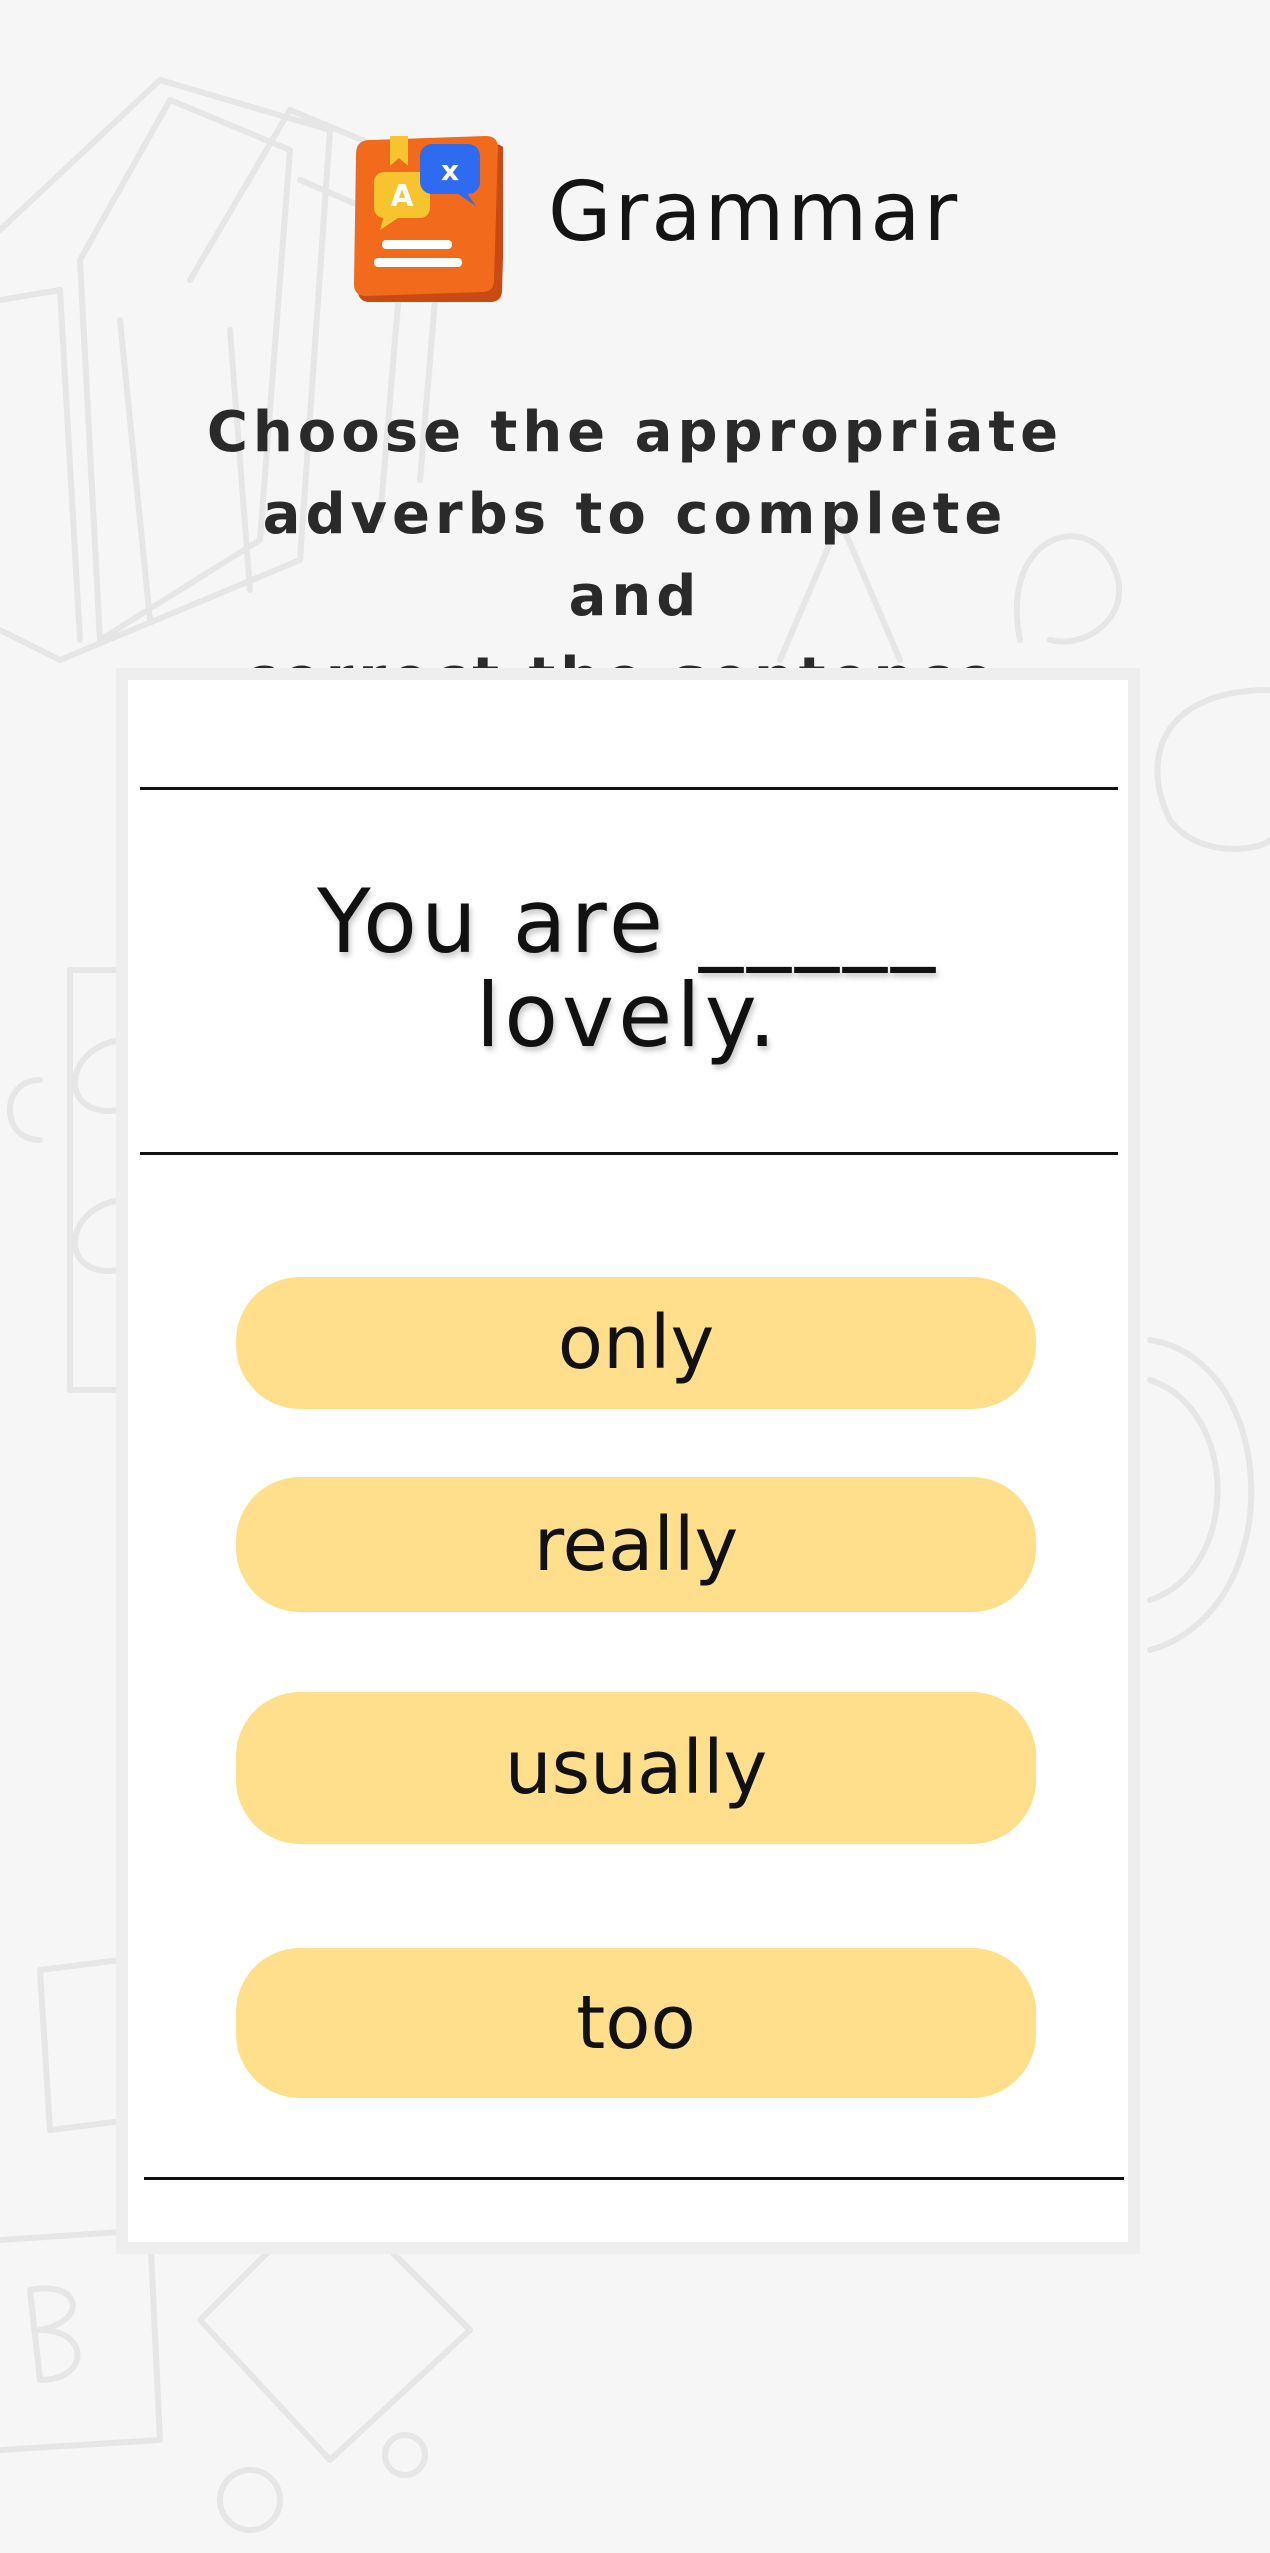 The image size is (1270, 2553). I want to click on divider-top, so click(629, 788).